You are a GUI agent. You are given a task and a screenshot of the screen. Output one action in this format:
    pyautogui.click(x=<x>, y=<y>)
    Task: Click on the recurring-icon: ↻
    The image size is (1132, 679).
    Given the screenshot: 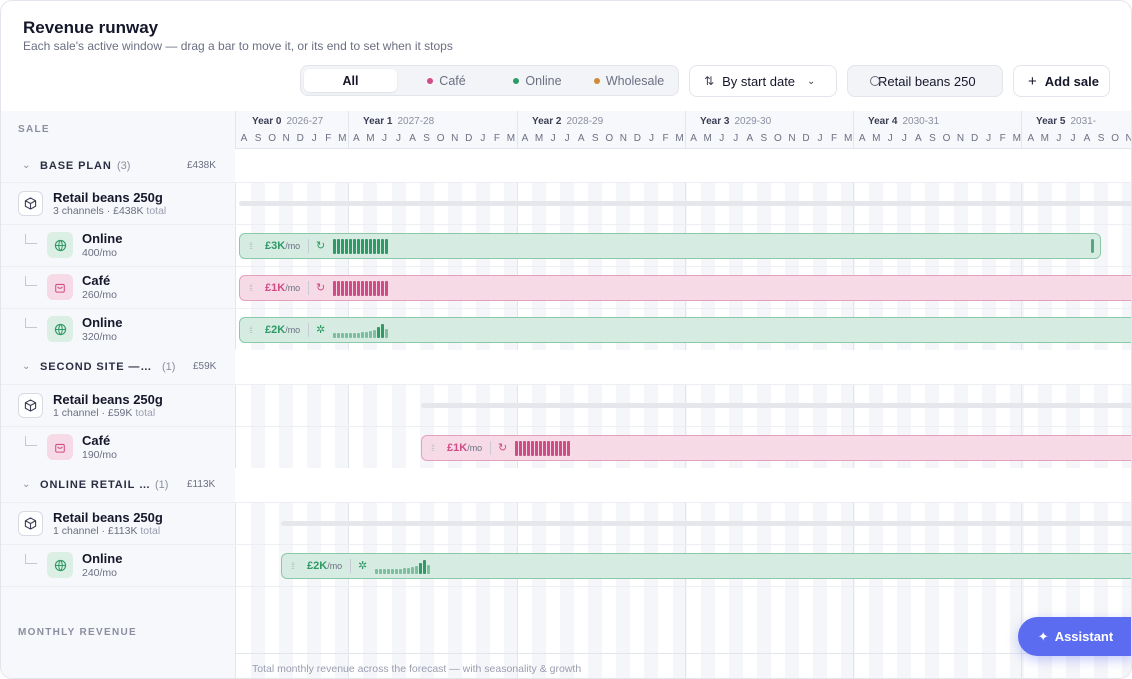 What is the action you would take?
    pyautogui.click(x=503, y=448)
    